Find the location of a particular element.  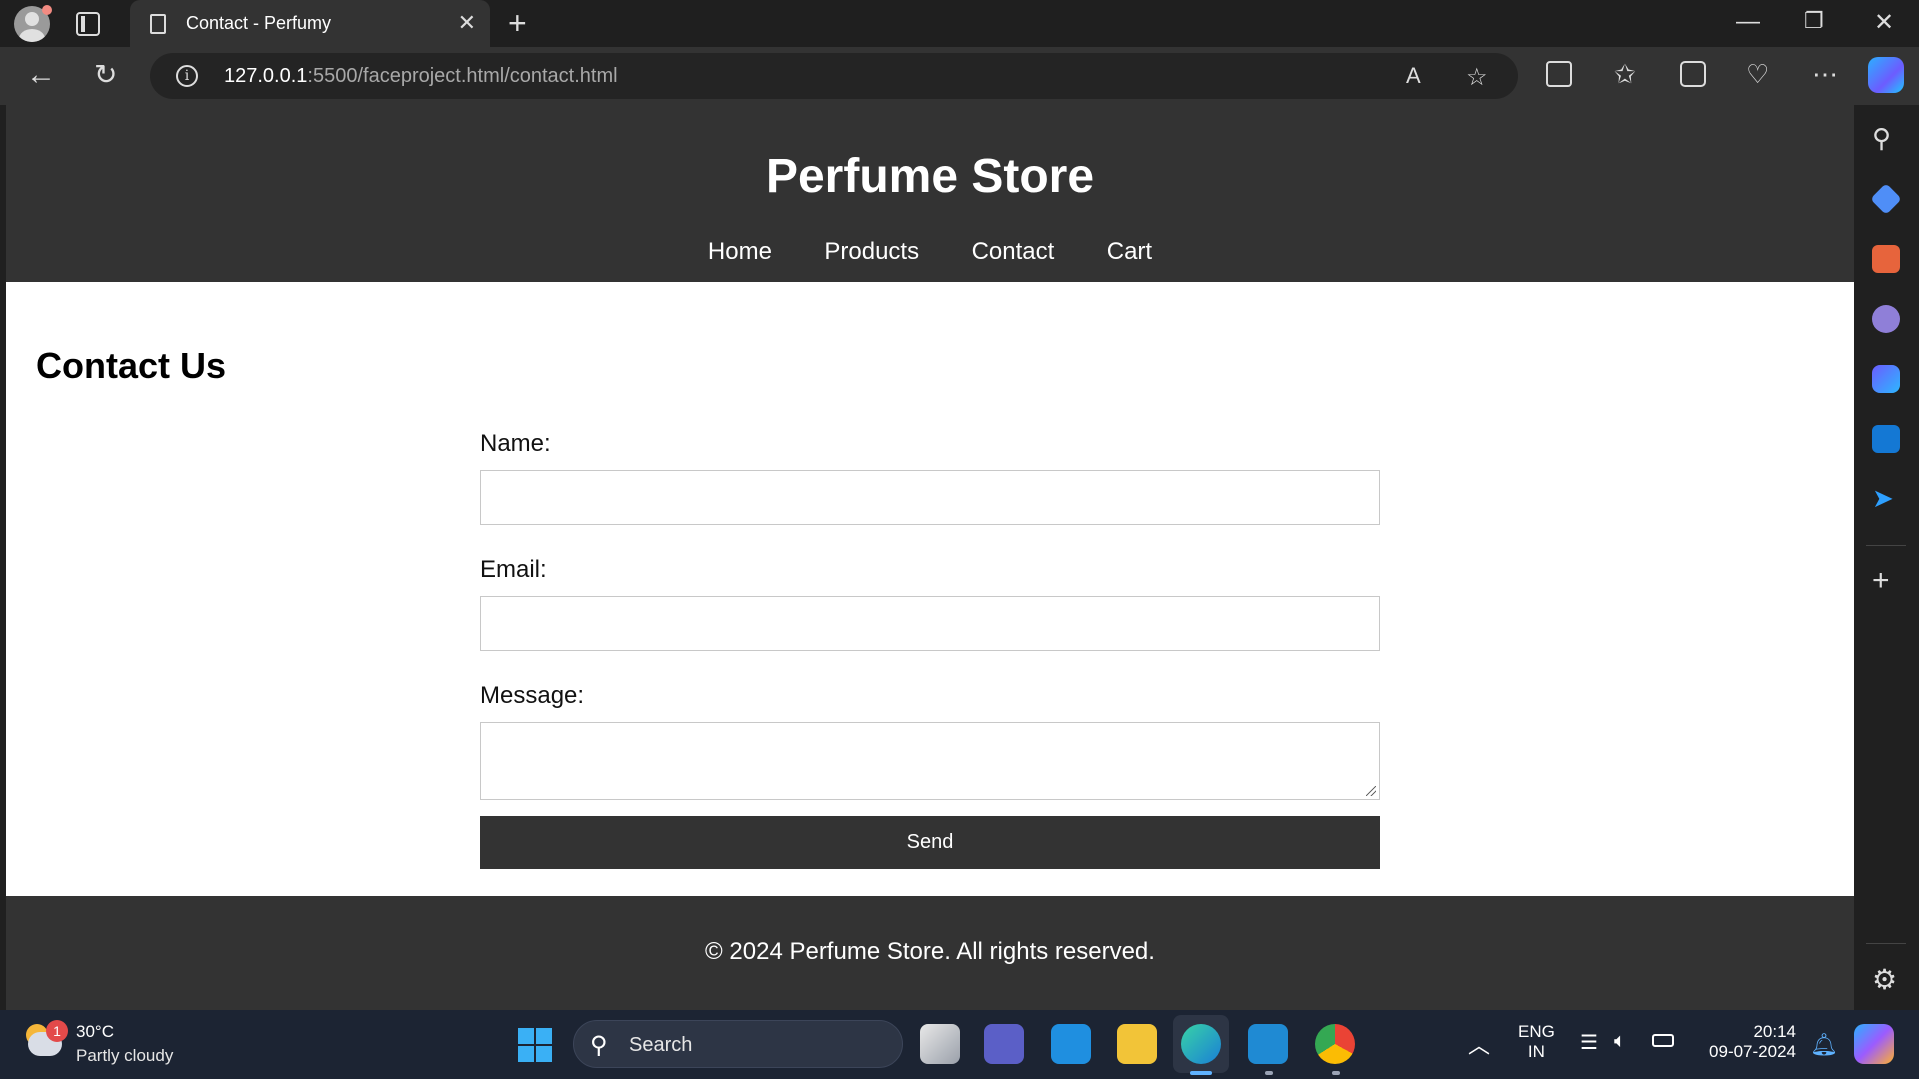

file-explorer-icon is located at coordinates (1137, 1044).